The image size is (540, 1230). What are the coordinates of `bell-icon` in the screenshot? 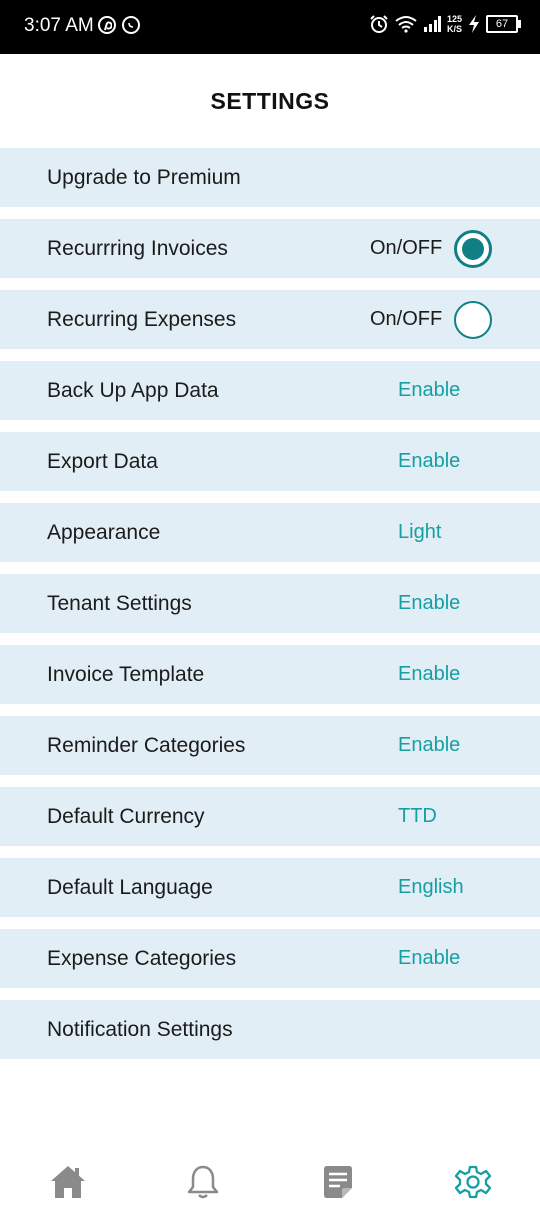 It's located at (203, 1182).